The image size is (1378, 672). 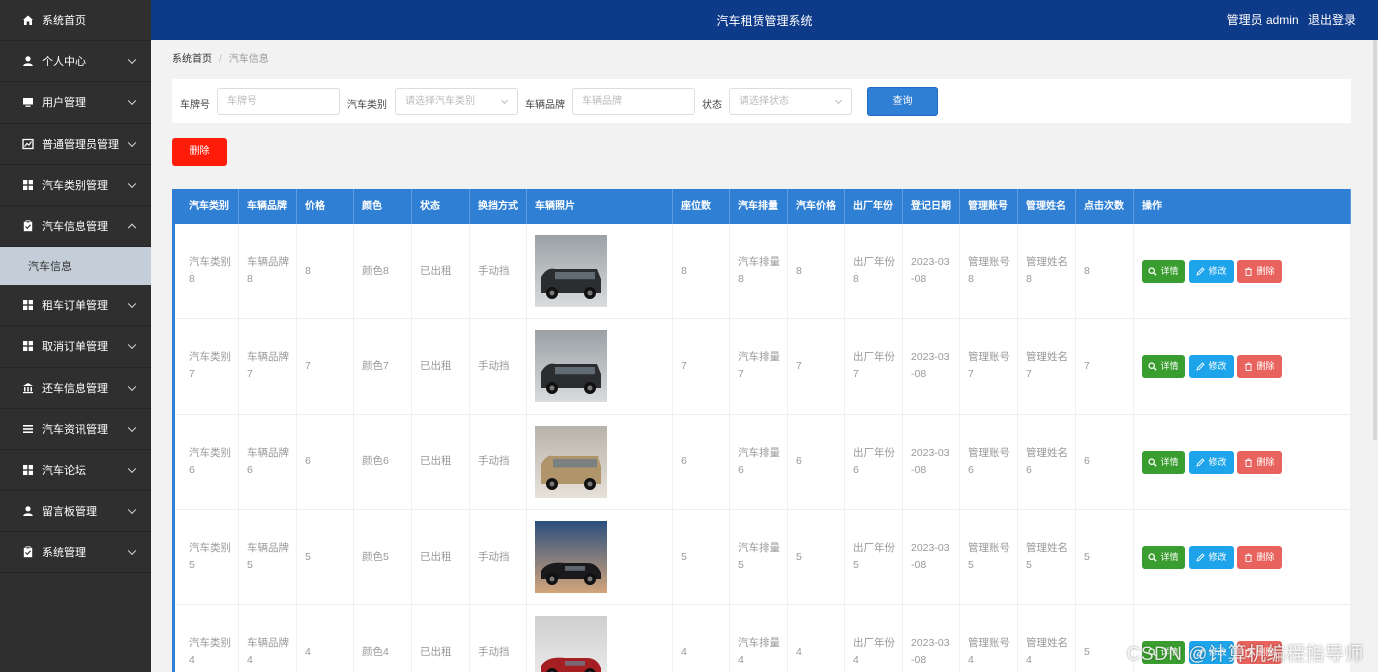 I want to click on chevron-up-icon, so click(x=132, y=228).